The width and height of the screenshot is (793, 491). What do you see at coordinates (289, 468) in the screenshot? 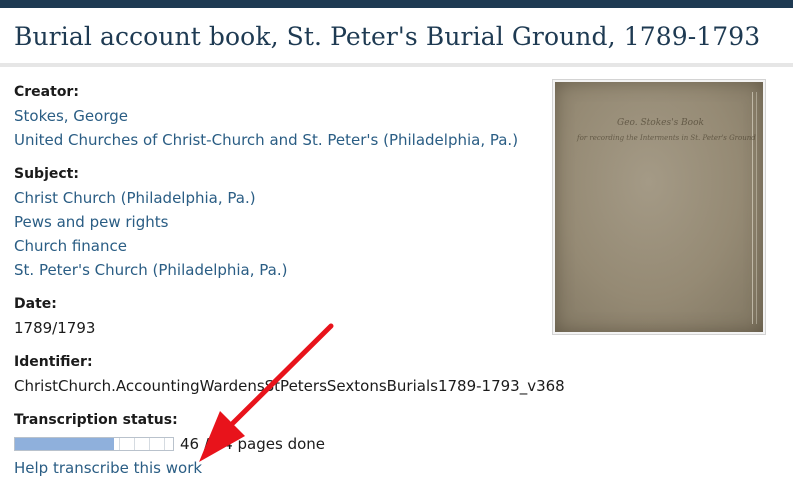
I see `help-transcribe-link: Help transcribe this work` at bounding box center [289, 468].